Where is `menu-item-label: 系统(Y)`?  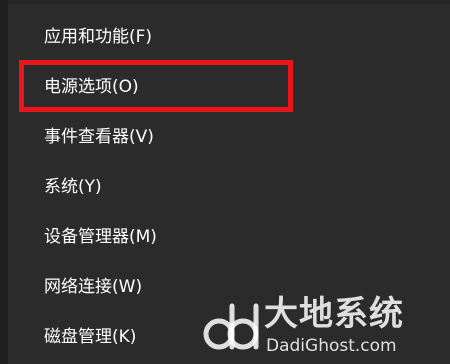 menu-item-label: 系统(Y) is located at coordinates (73, 187).